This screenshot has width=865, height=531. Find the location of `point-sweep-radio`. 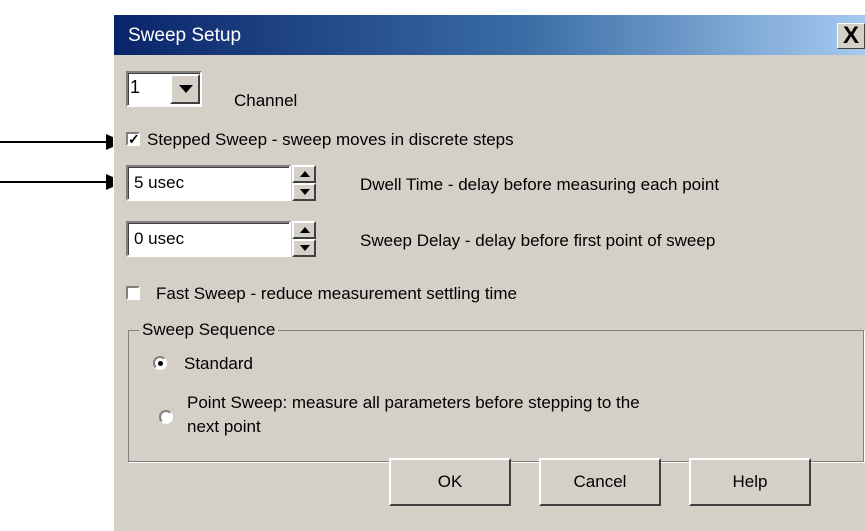

point-sweep-radio is located at coordinates (166, 417).